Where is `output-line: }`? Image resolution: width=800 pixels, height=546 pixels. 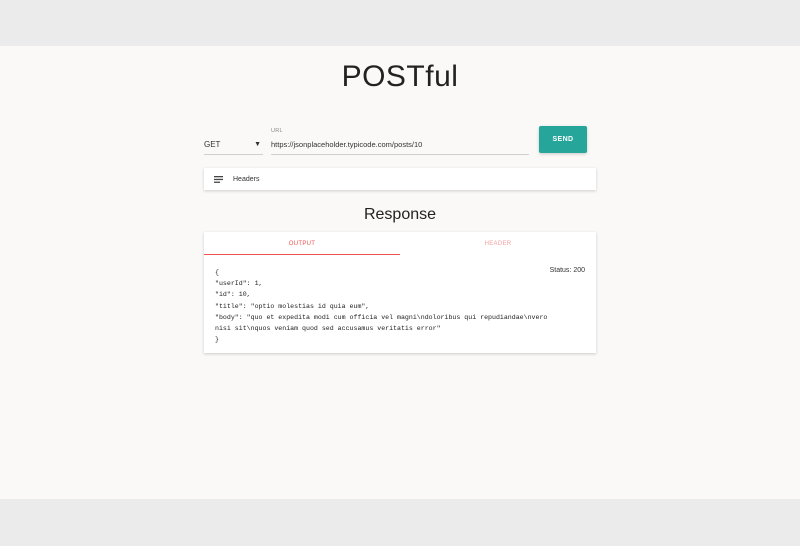
output-line: } is located at coordinates (217, 340).